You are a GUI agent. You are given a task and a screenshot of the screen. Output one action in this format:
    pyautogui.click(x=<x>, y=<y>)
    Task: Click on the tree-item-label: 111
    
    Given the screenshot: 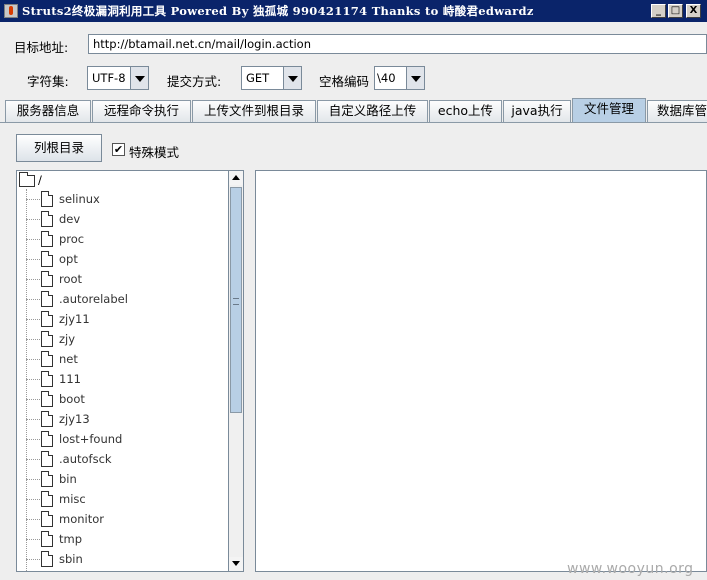 What is the action you would take?
    pyautogui.click(x=70, y=379)
    